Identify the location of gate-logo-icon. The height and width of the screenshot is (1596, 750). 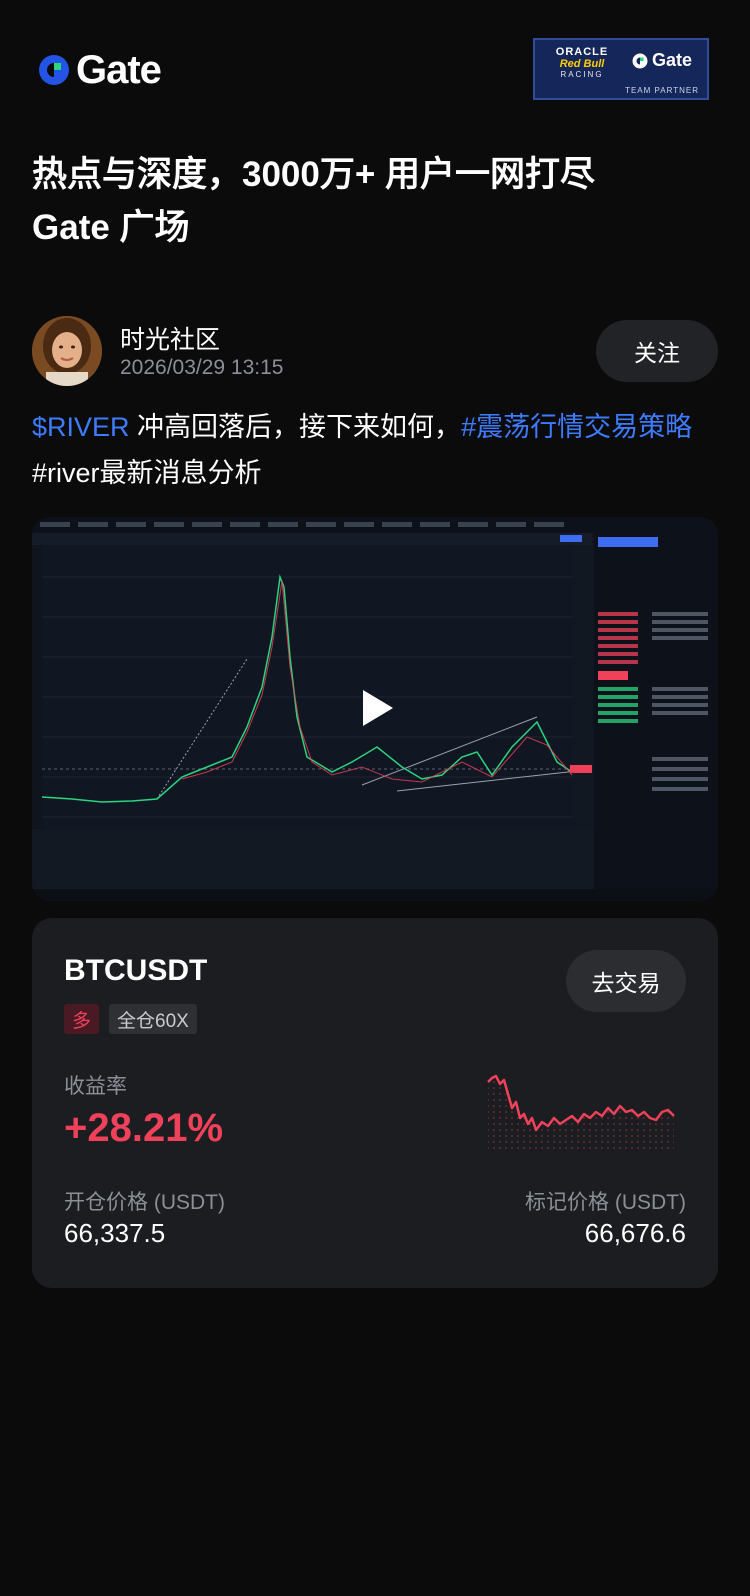
(54, 70).